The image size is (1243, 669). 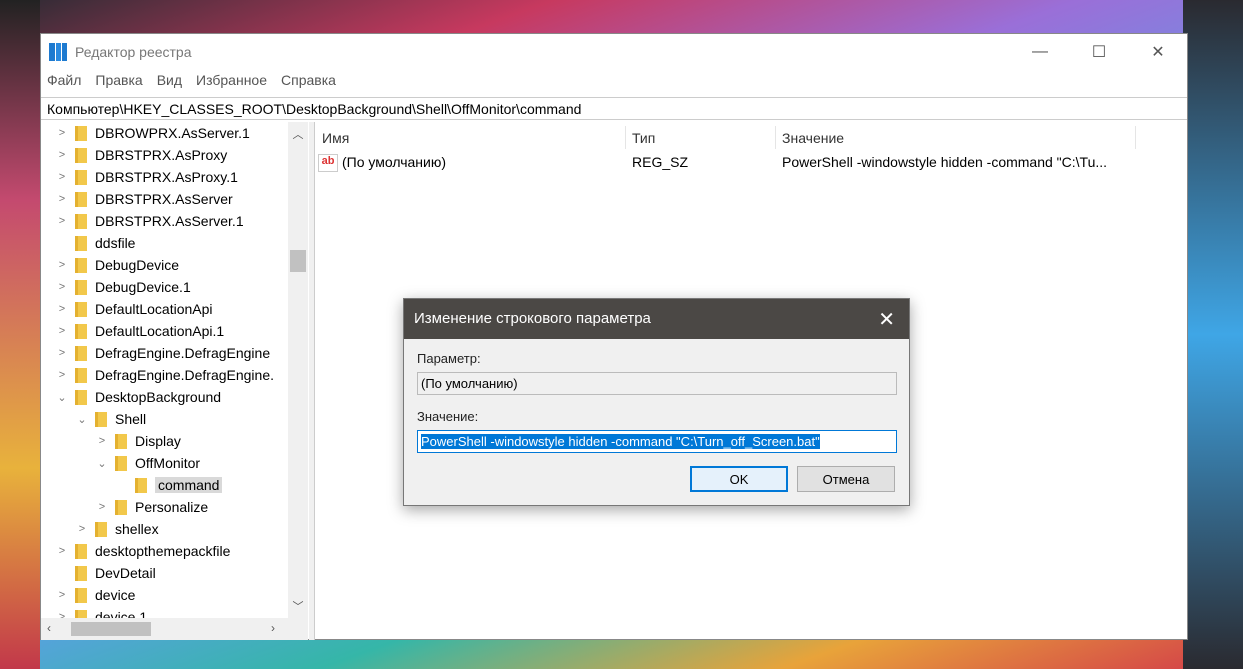 I want to click on dialog-close-button: ✕, so click(x=886, y=319).